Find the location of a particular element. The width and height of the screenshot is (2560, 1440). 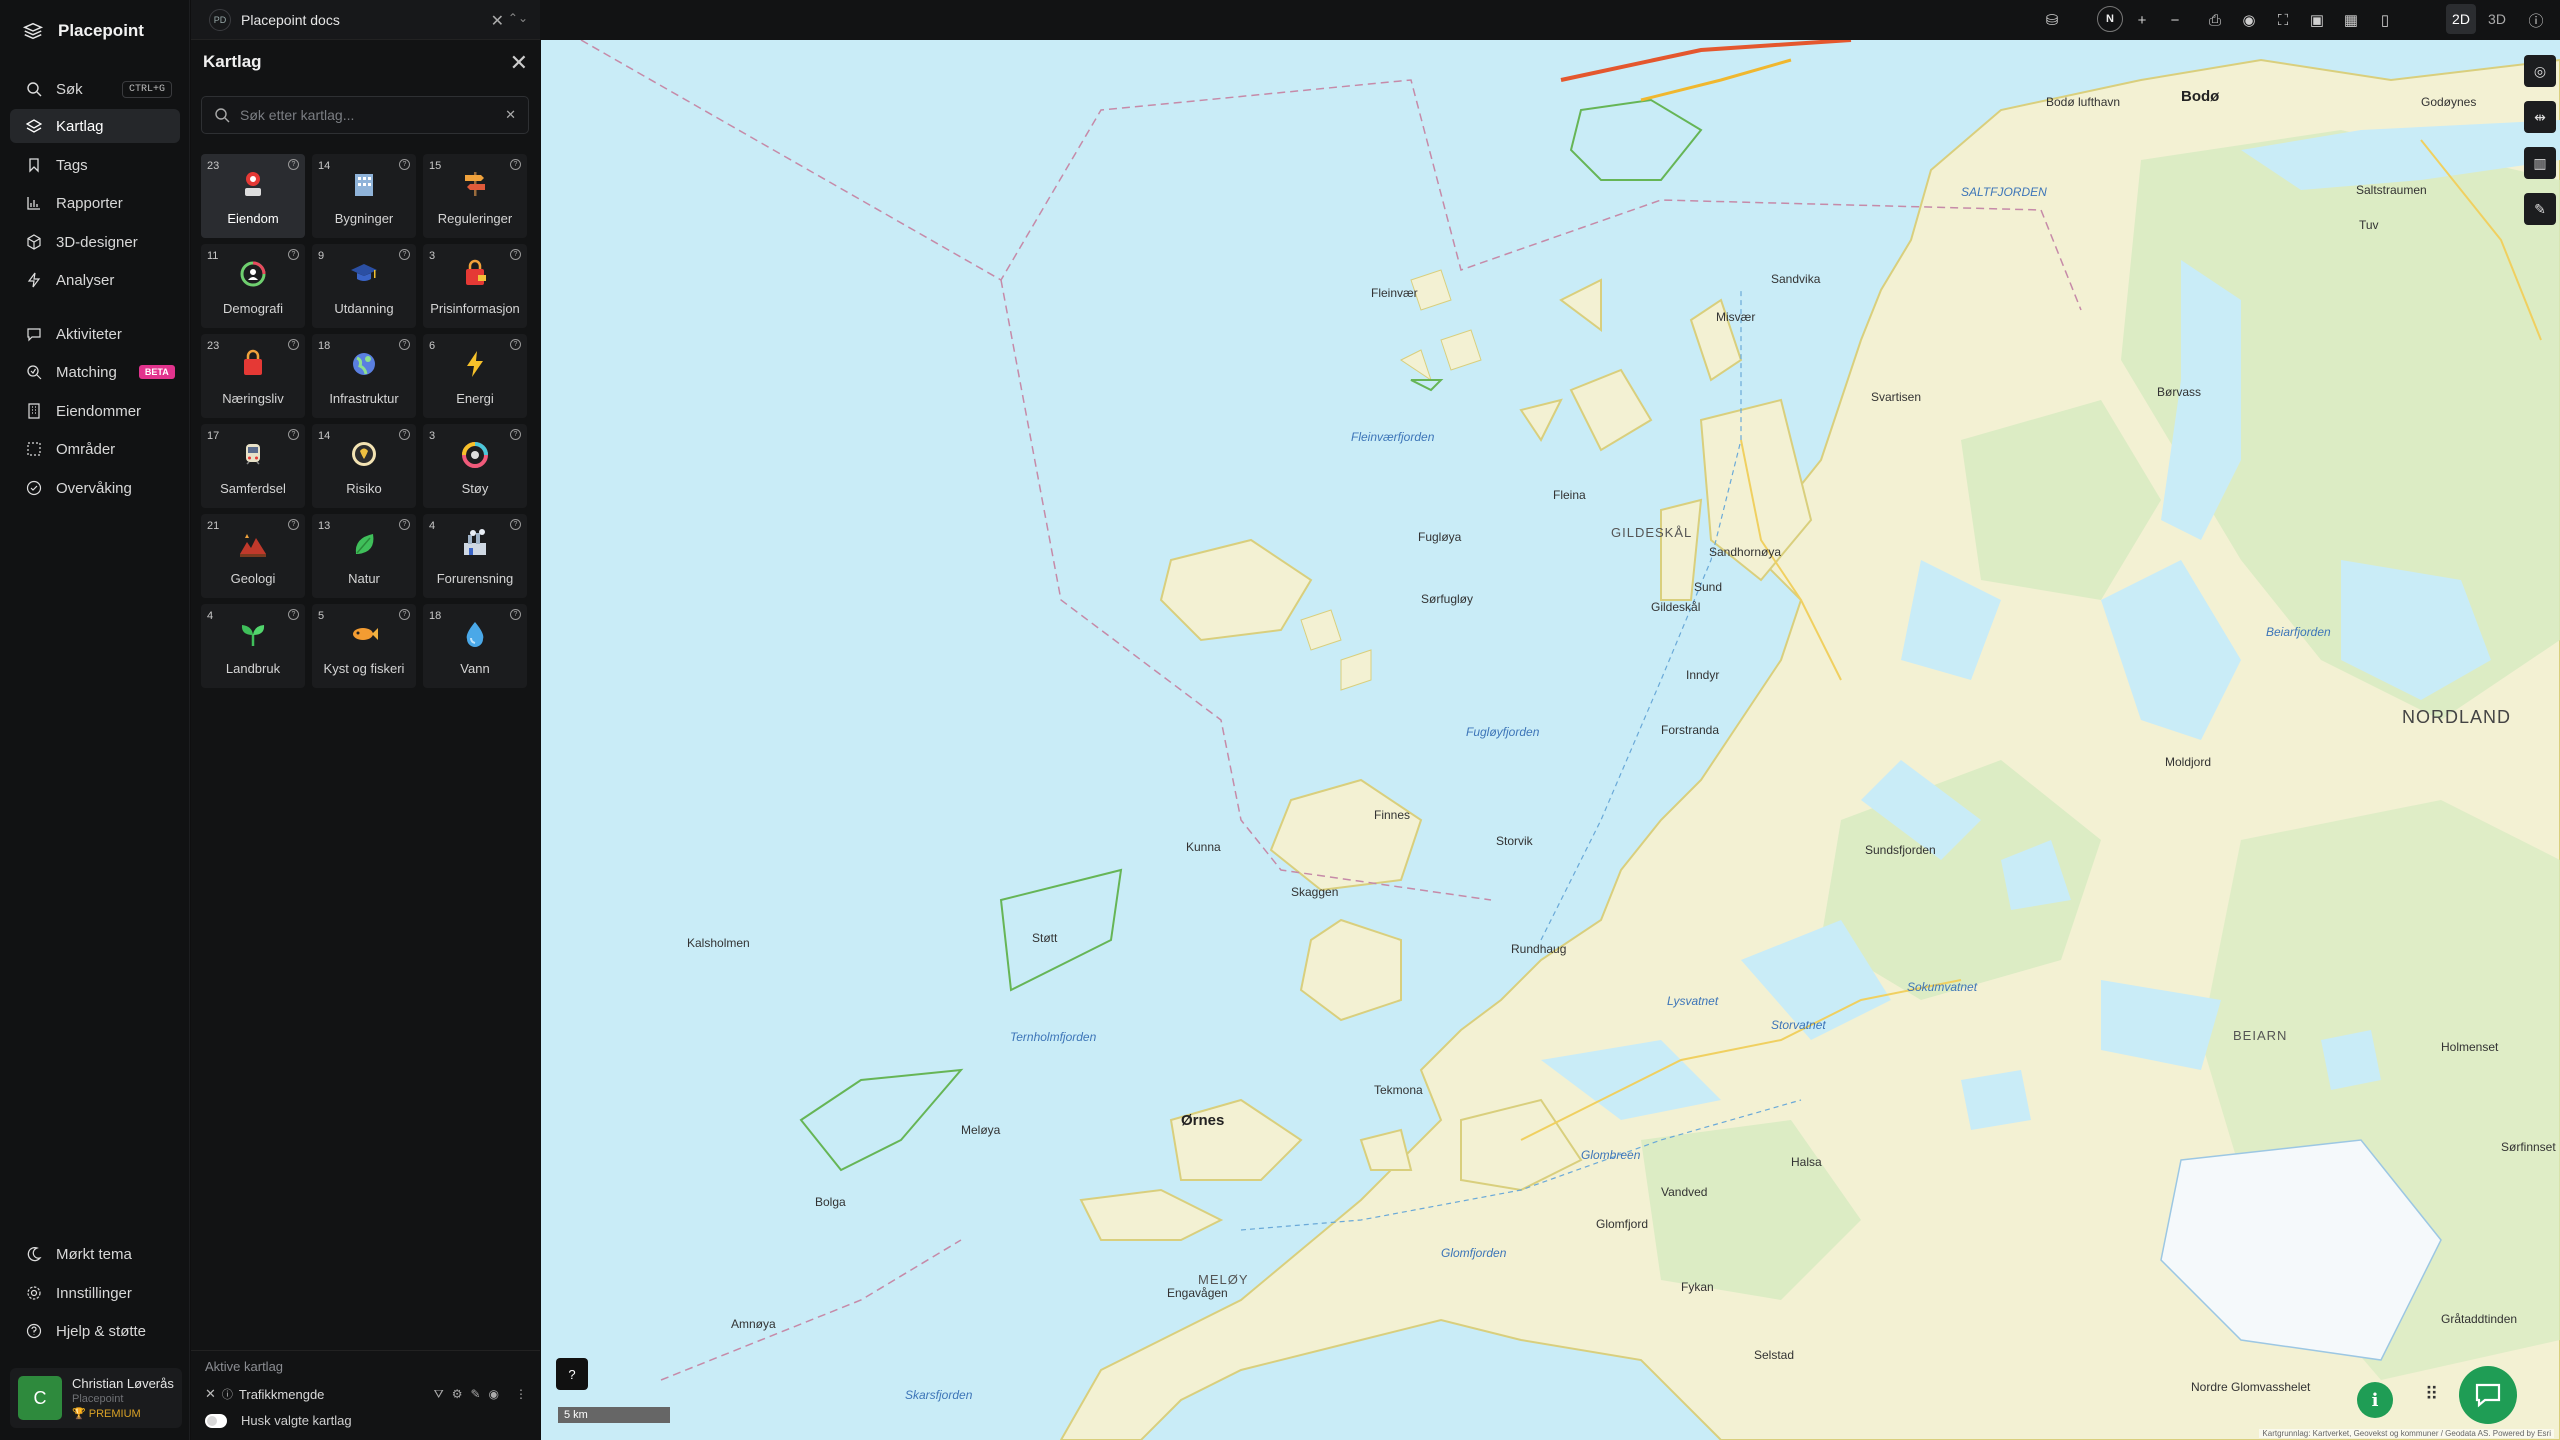

nav-item-3d-designer: 3D-designer is located at coordinates (95, 242).